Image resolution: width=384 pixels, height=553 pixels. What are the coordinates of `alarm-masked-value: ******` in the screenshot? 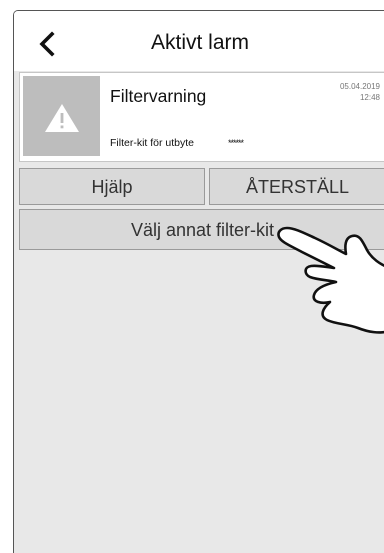 It's located at (236, 143).